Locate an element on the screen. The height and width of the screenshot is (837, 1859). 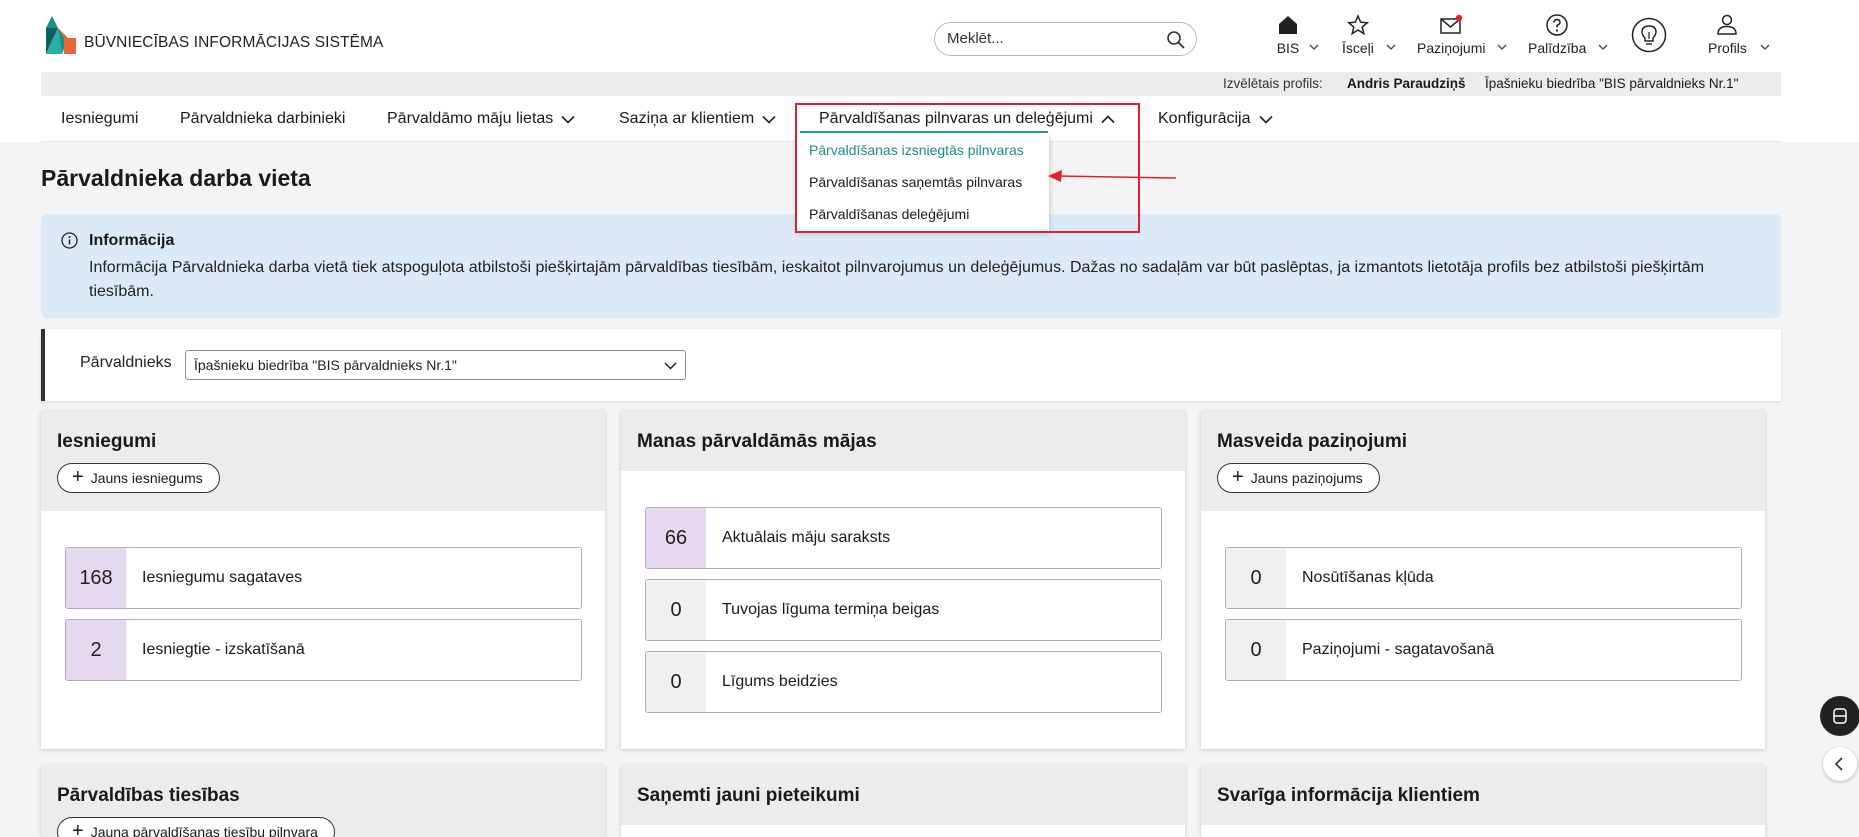
card-title: Saņemti jauni pieteikumi is located at coordinates (748, 795).